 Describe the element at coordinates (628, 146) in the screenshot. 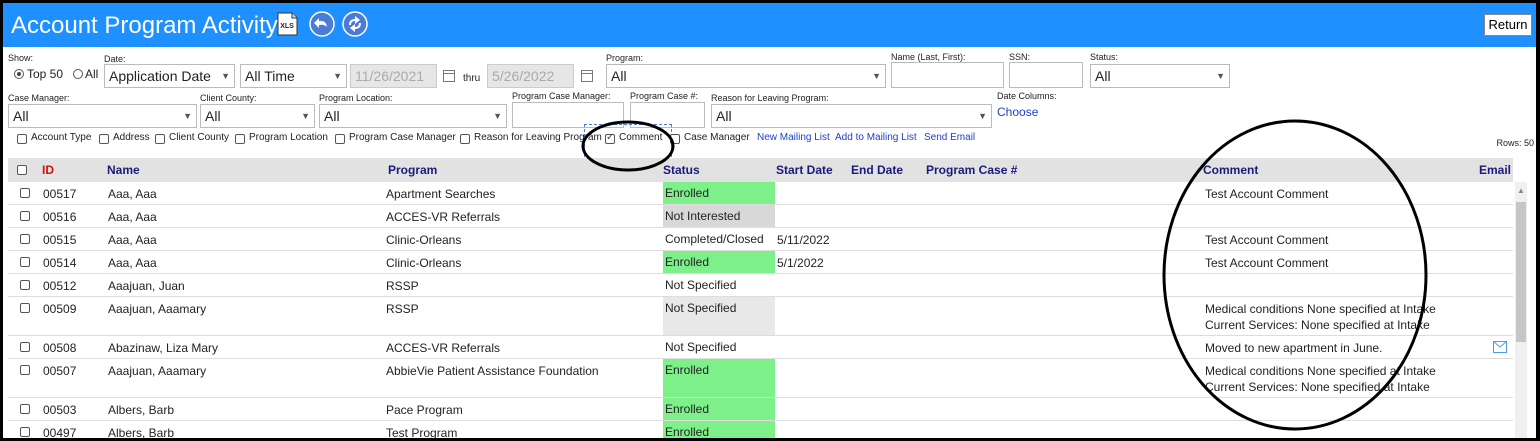

I see `comment-checkbox-annotation-circle` at that location.